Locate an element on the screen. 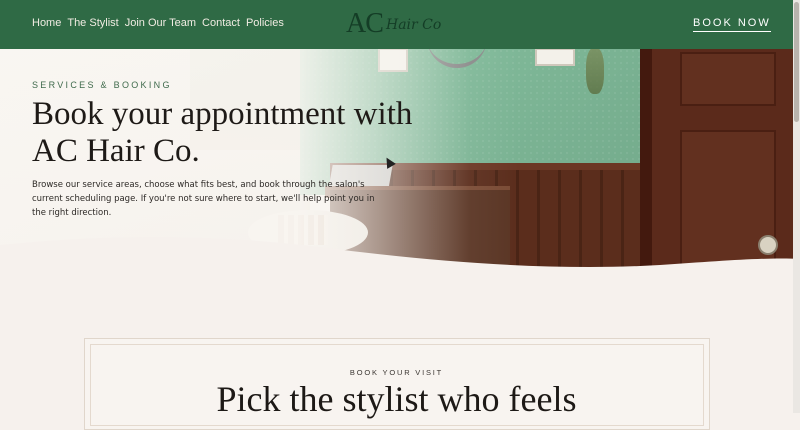 Image resolution: width=800 pixels, height=430 pixels. nav-link-contact: Contact is located at coordinates (221, 23).